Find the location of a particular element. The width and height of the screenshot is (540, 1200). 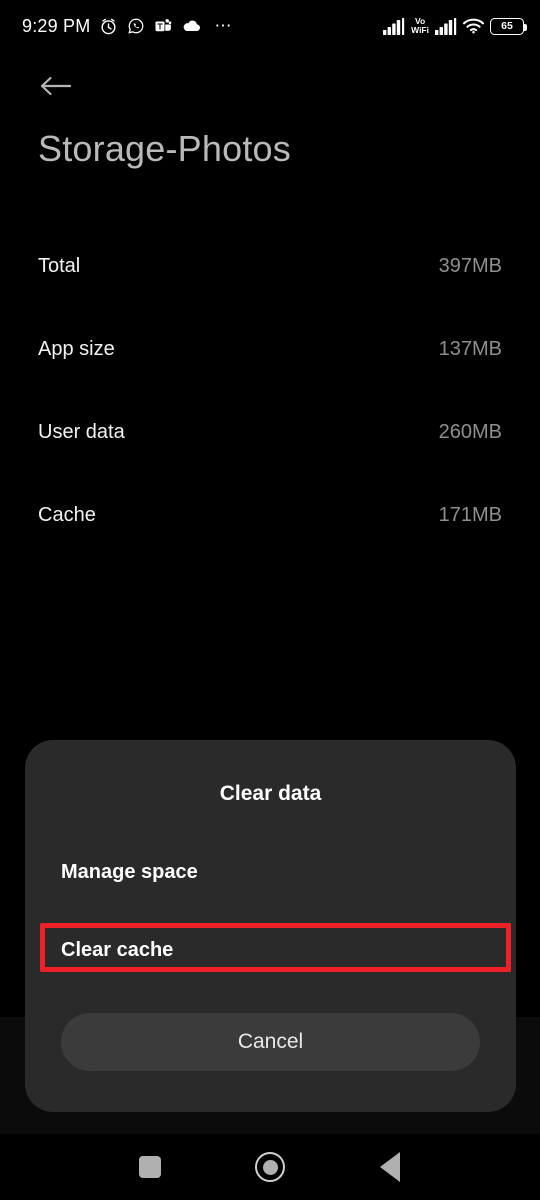

row-value: 260MB is located at coordinates (470, 432).